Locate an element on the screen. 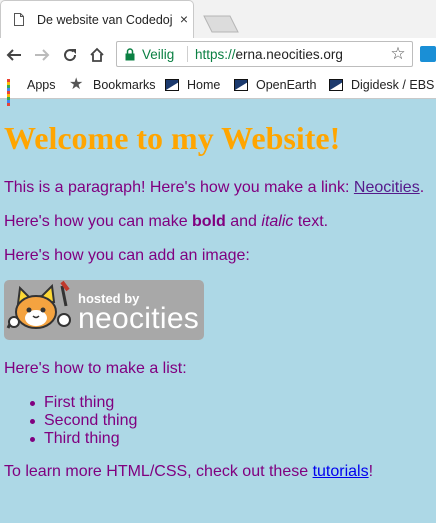 Image resolution: width=436 pixels, height=523 pixels. reload-icon is located at coordinates (70, 55).